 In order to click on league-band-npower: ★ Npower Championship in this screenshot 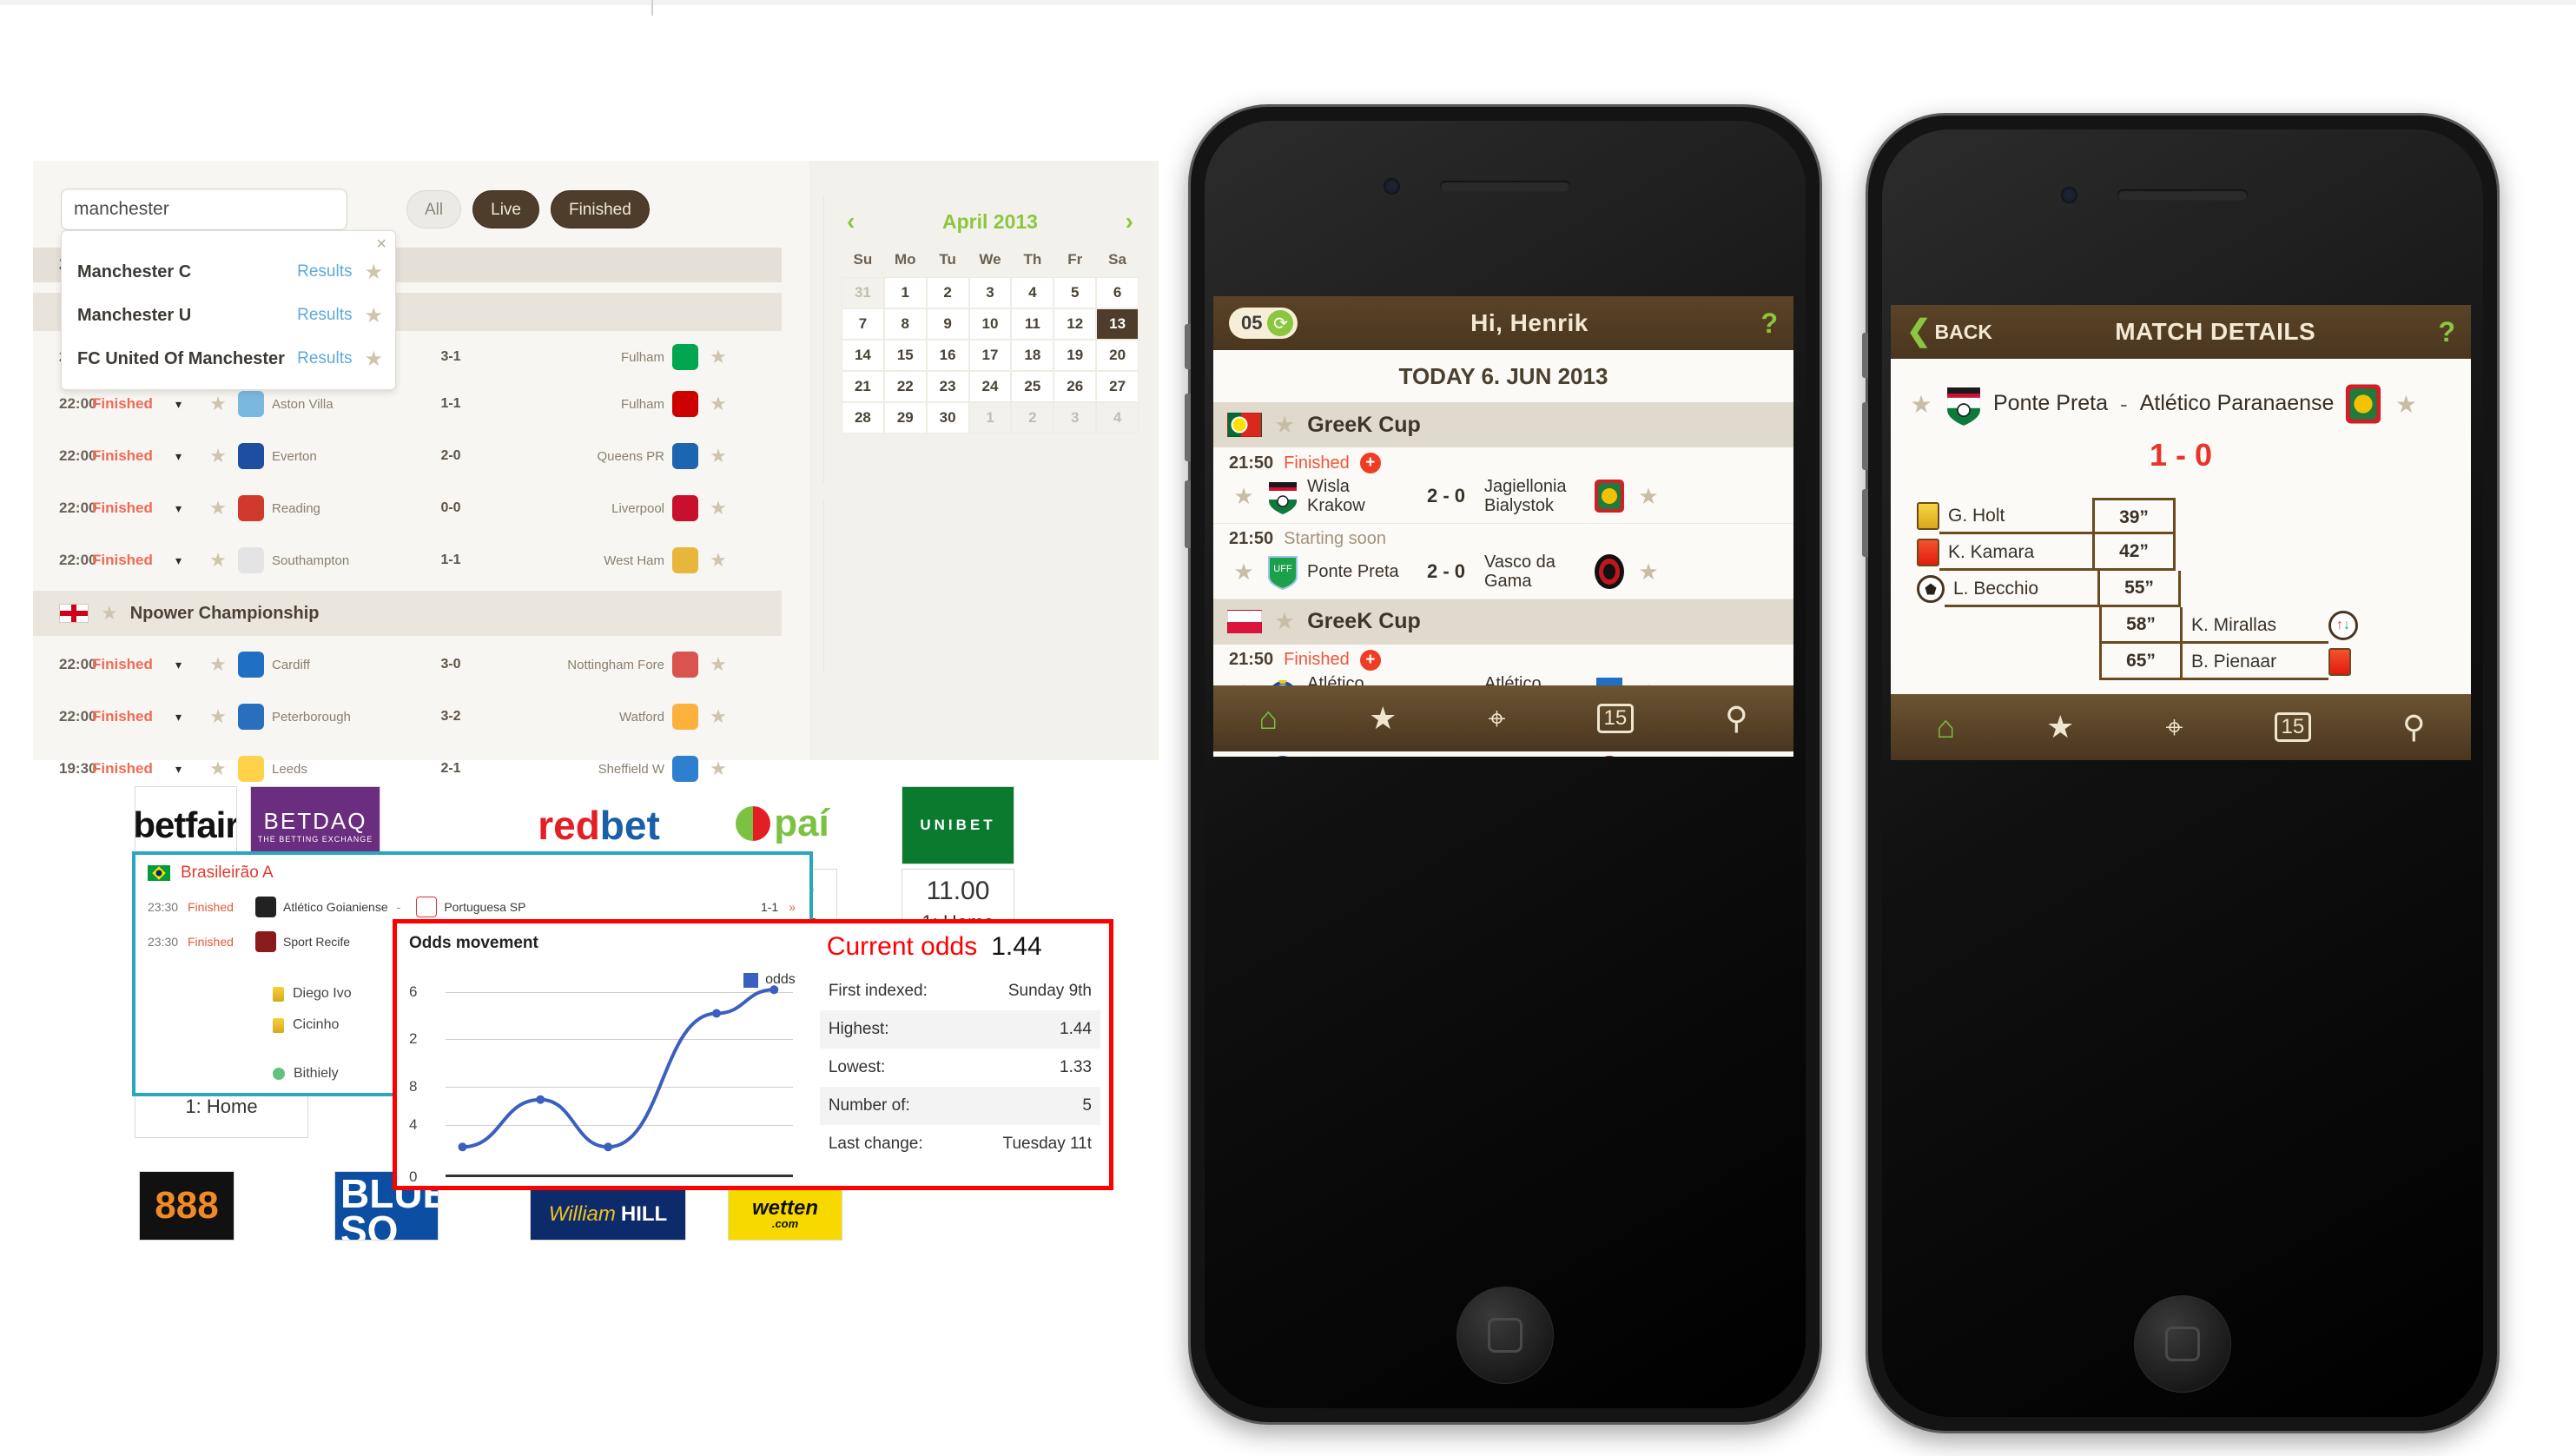, I will do `click(407, 613)`.